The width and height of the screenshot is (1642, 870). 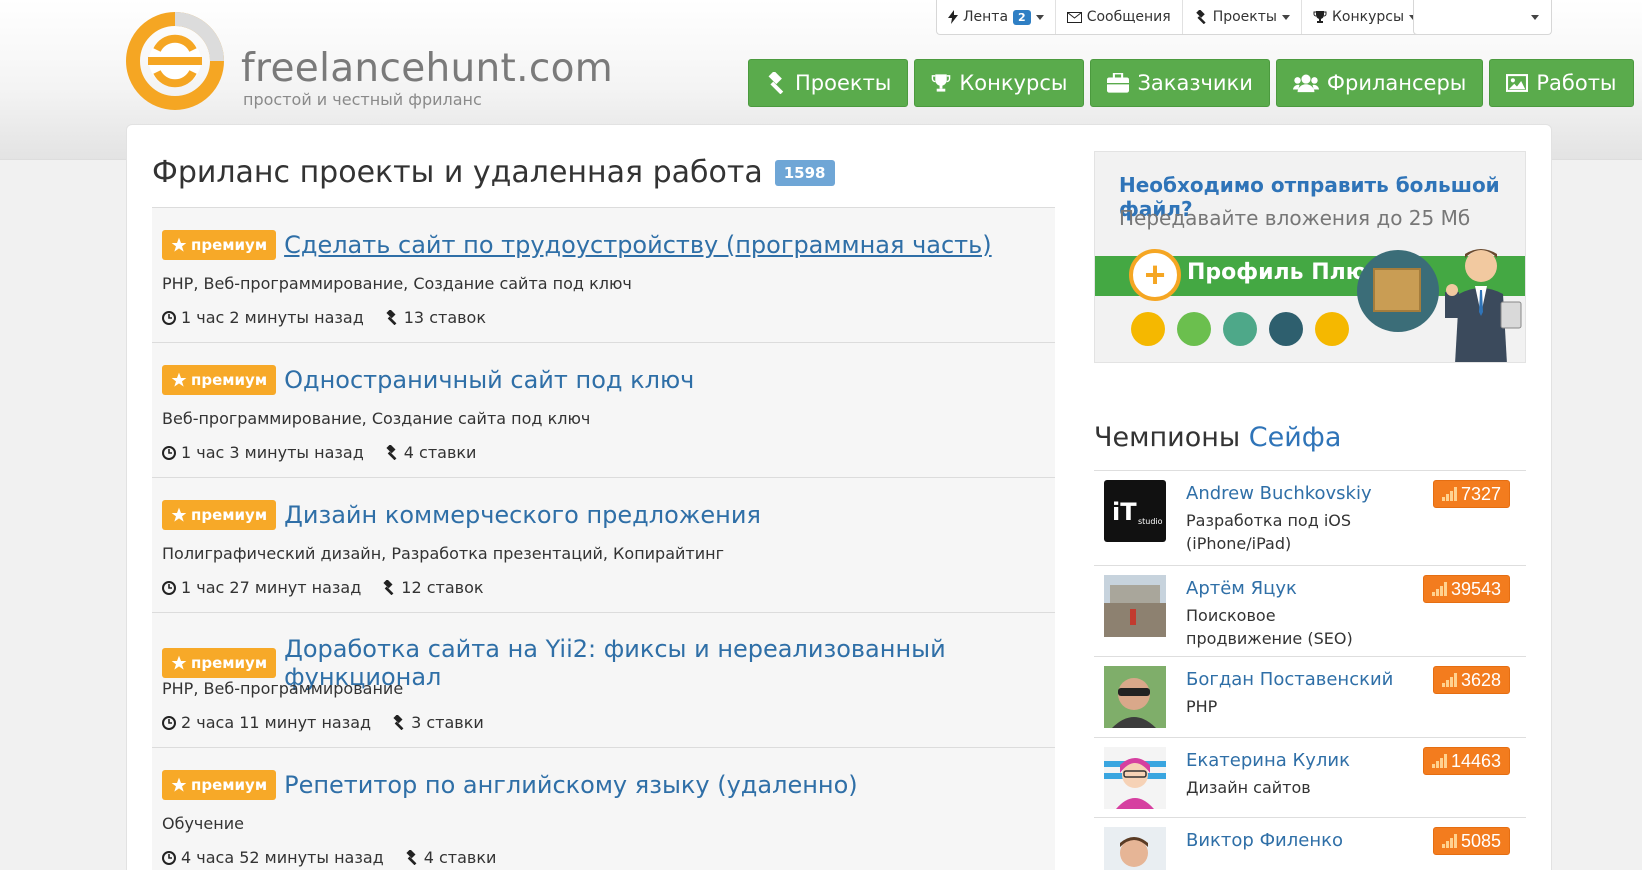 I want to click on champion-specialty: PHP, so click(x=1202, y=706).